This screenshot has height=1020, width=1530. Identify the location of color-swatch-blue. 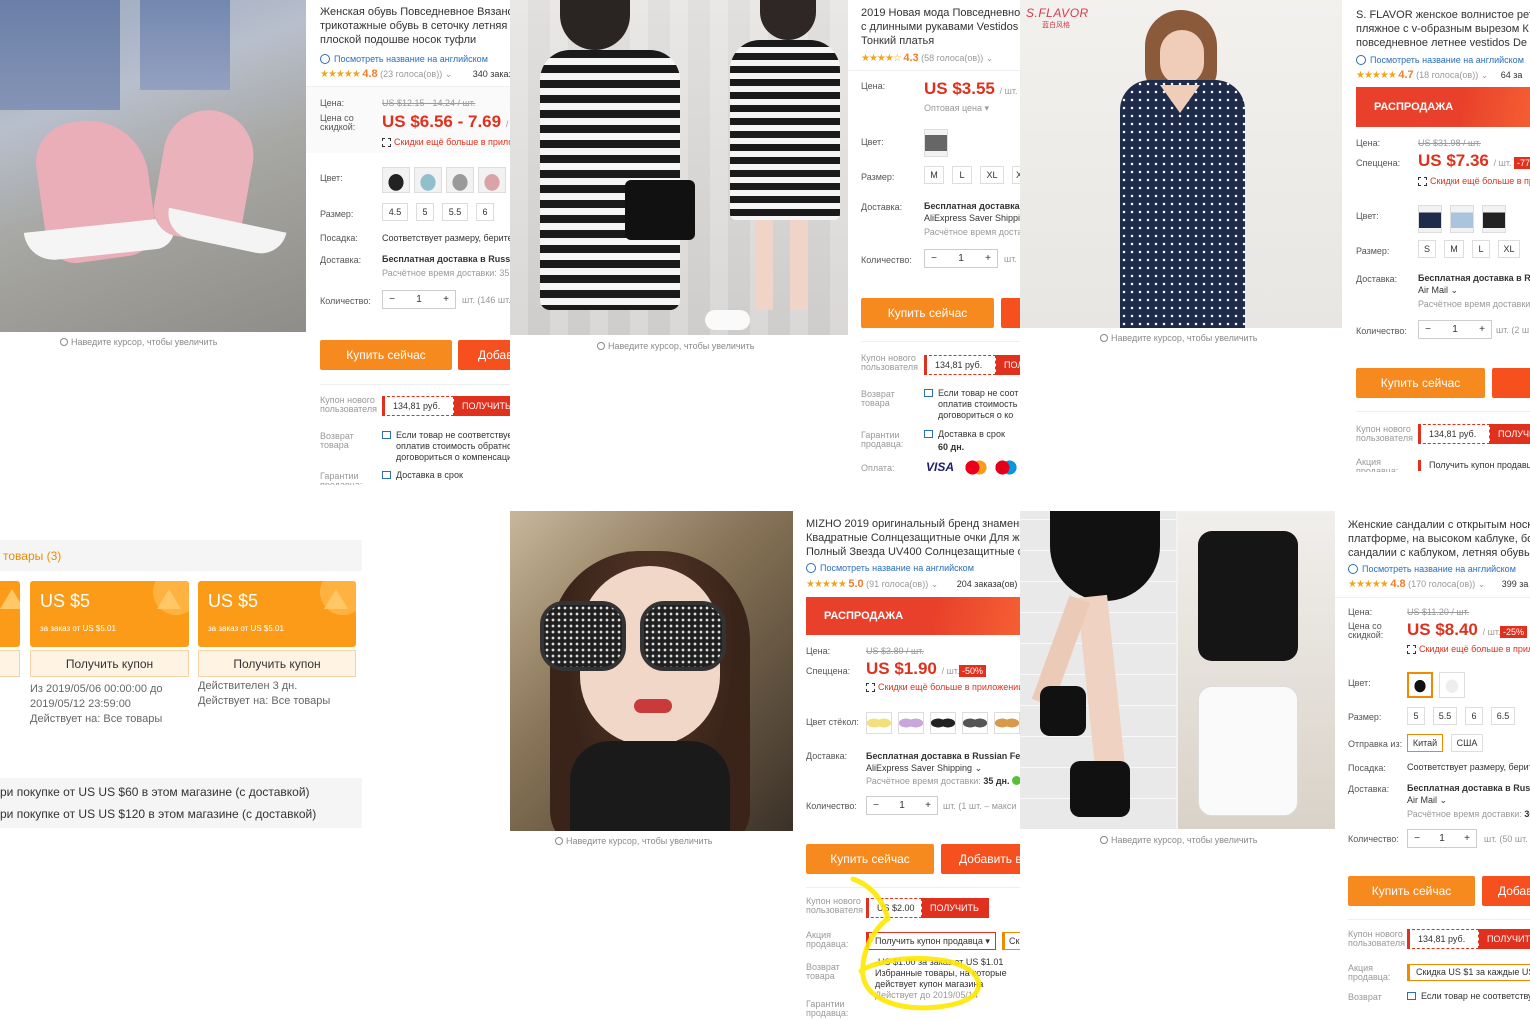
(428, 180).